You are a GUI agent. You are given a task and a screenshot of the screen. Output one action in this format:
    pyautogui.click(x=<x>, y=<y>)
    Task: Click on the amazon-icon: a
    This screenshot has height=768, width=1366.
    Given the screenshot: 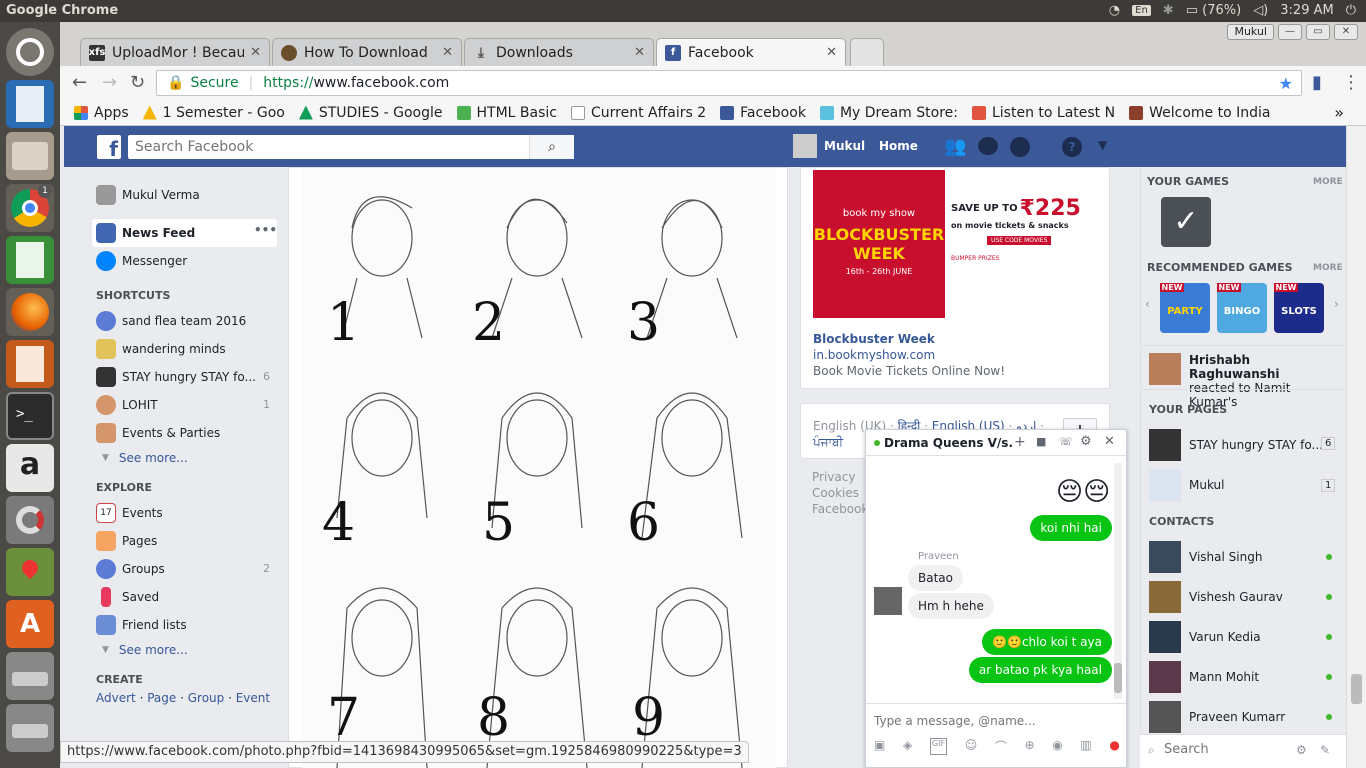 What is the action you would take?
    pyautogui.click(x=30, y=468)
    